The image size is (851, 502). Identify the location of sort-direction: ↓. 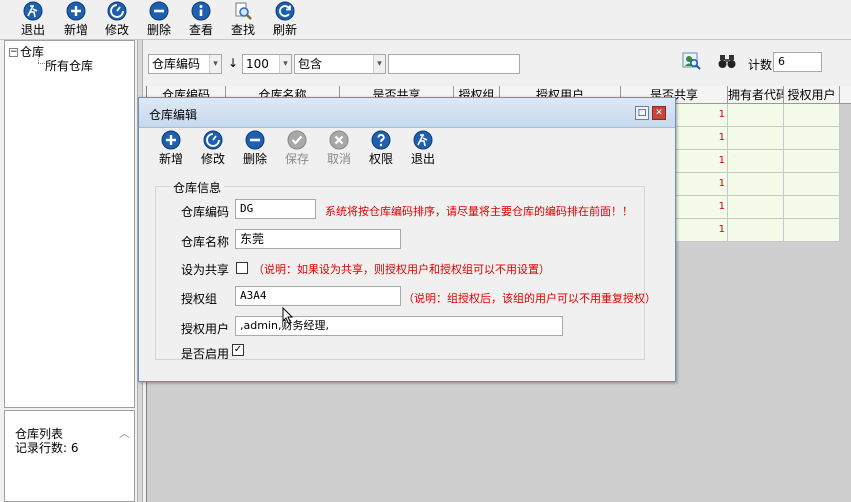
(233, 63).